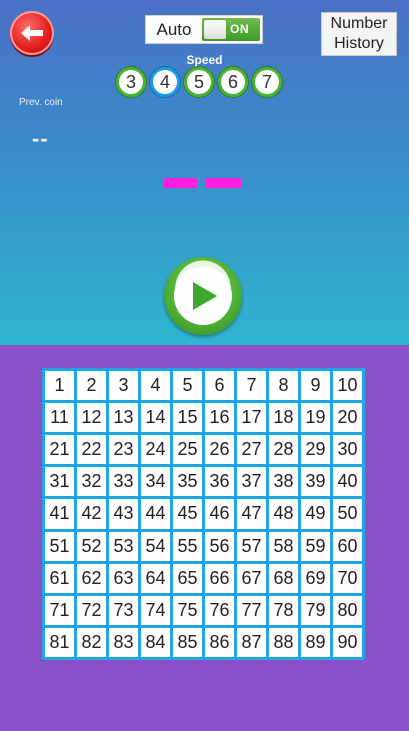 This screenshot has width=409, height=731. Describe the element at coordinates (283, 482) in the screenshot. I see `board-cell: 38` at that location.